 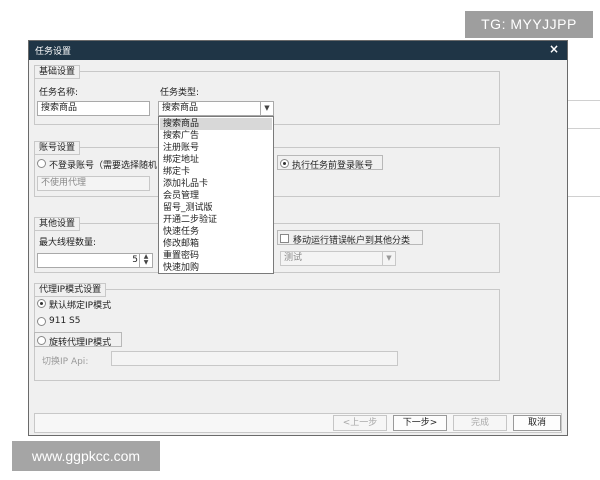 What do you see at coordinates (216, 244) in the screenshot?
I see `task-type-option: 修改邮箱` at bounding box center [216, 244].